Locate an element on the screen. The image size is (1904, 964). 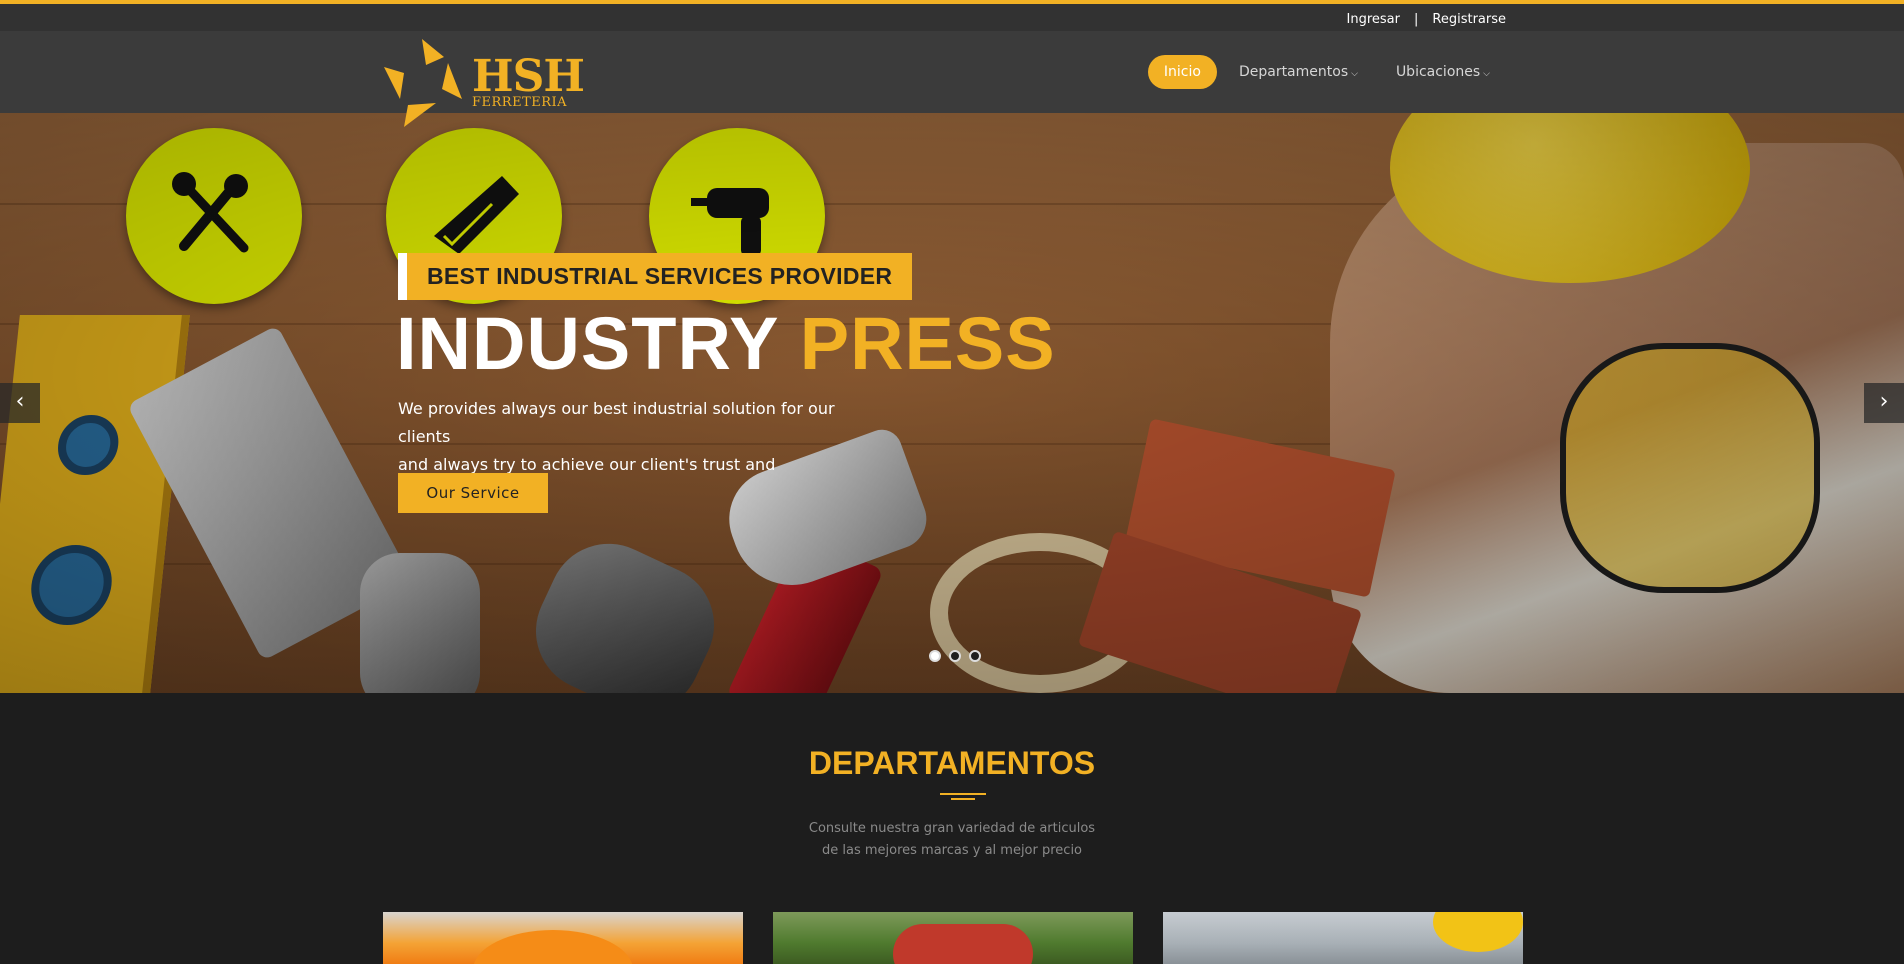
nav-item-inicio: Inicio is located at coordinates (1182, 72).